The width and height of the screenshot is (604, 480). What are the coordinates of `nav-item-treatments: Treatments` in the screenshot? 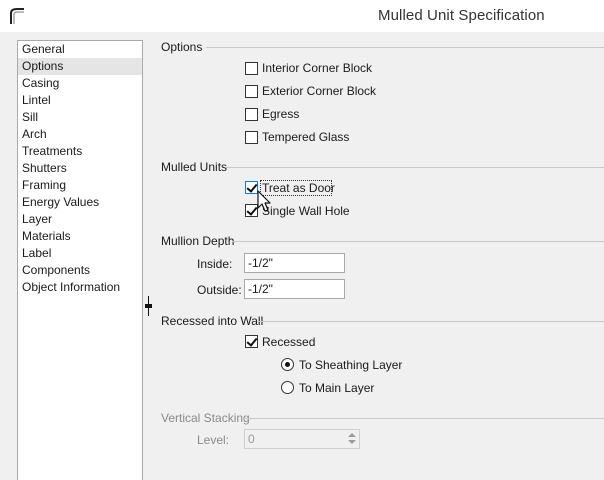 It's located at (80, 151).